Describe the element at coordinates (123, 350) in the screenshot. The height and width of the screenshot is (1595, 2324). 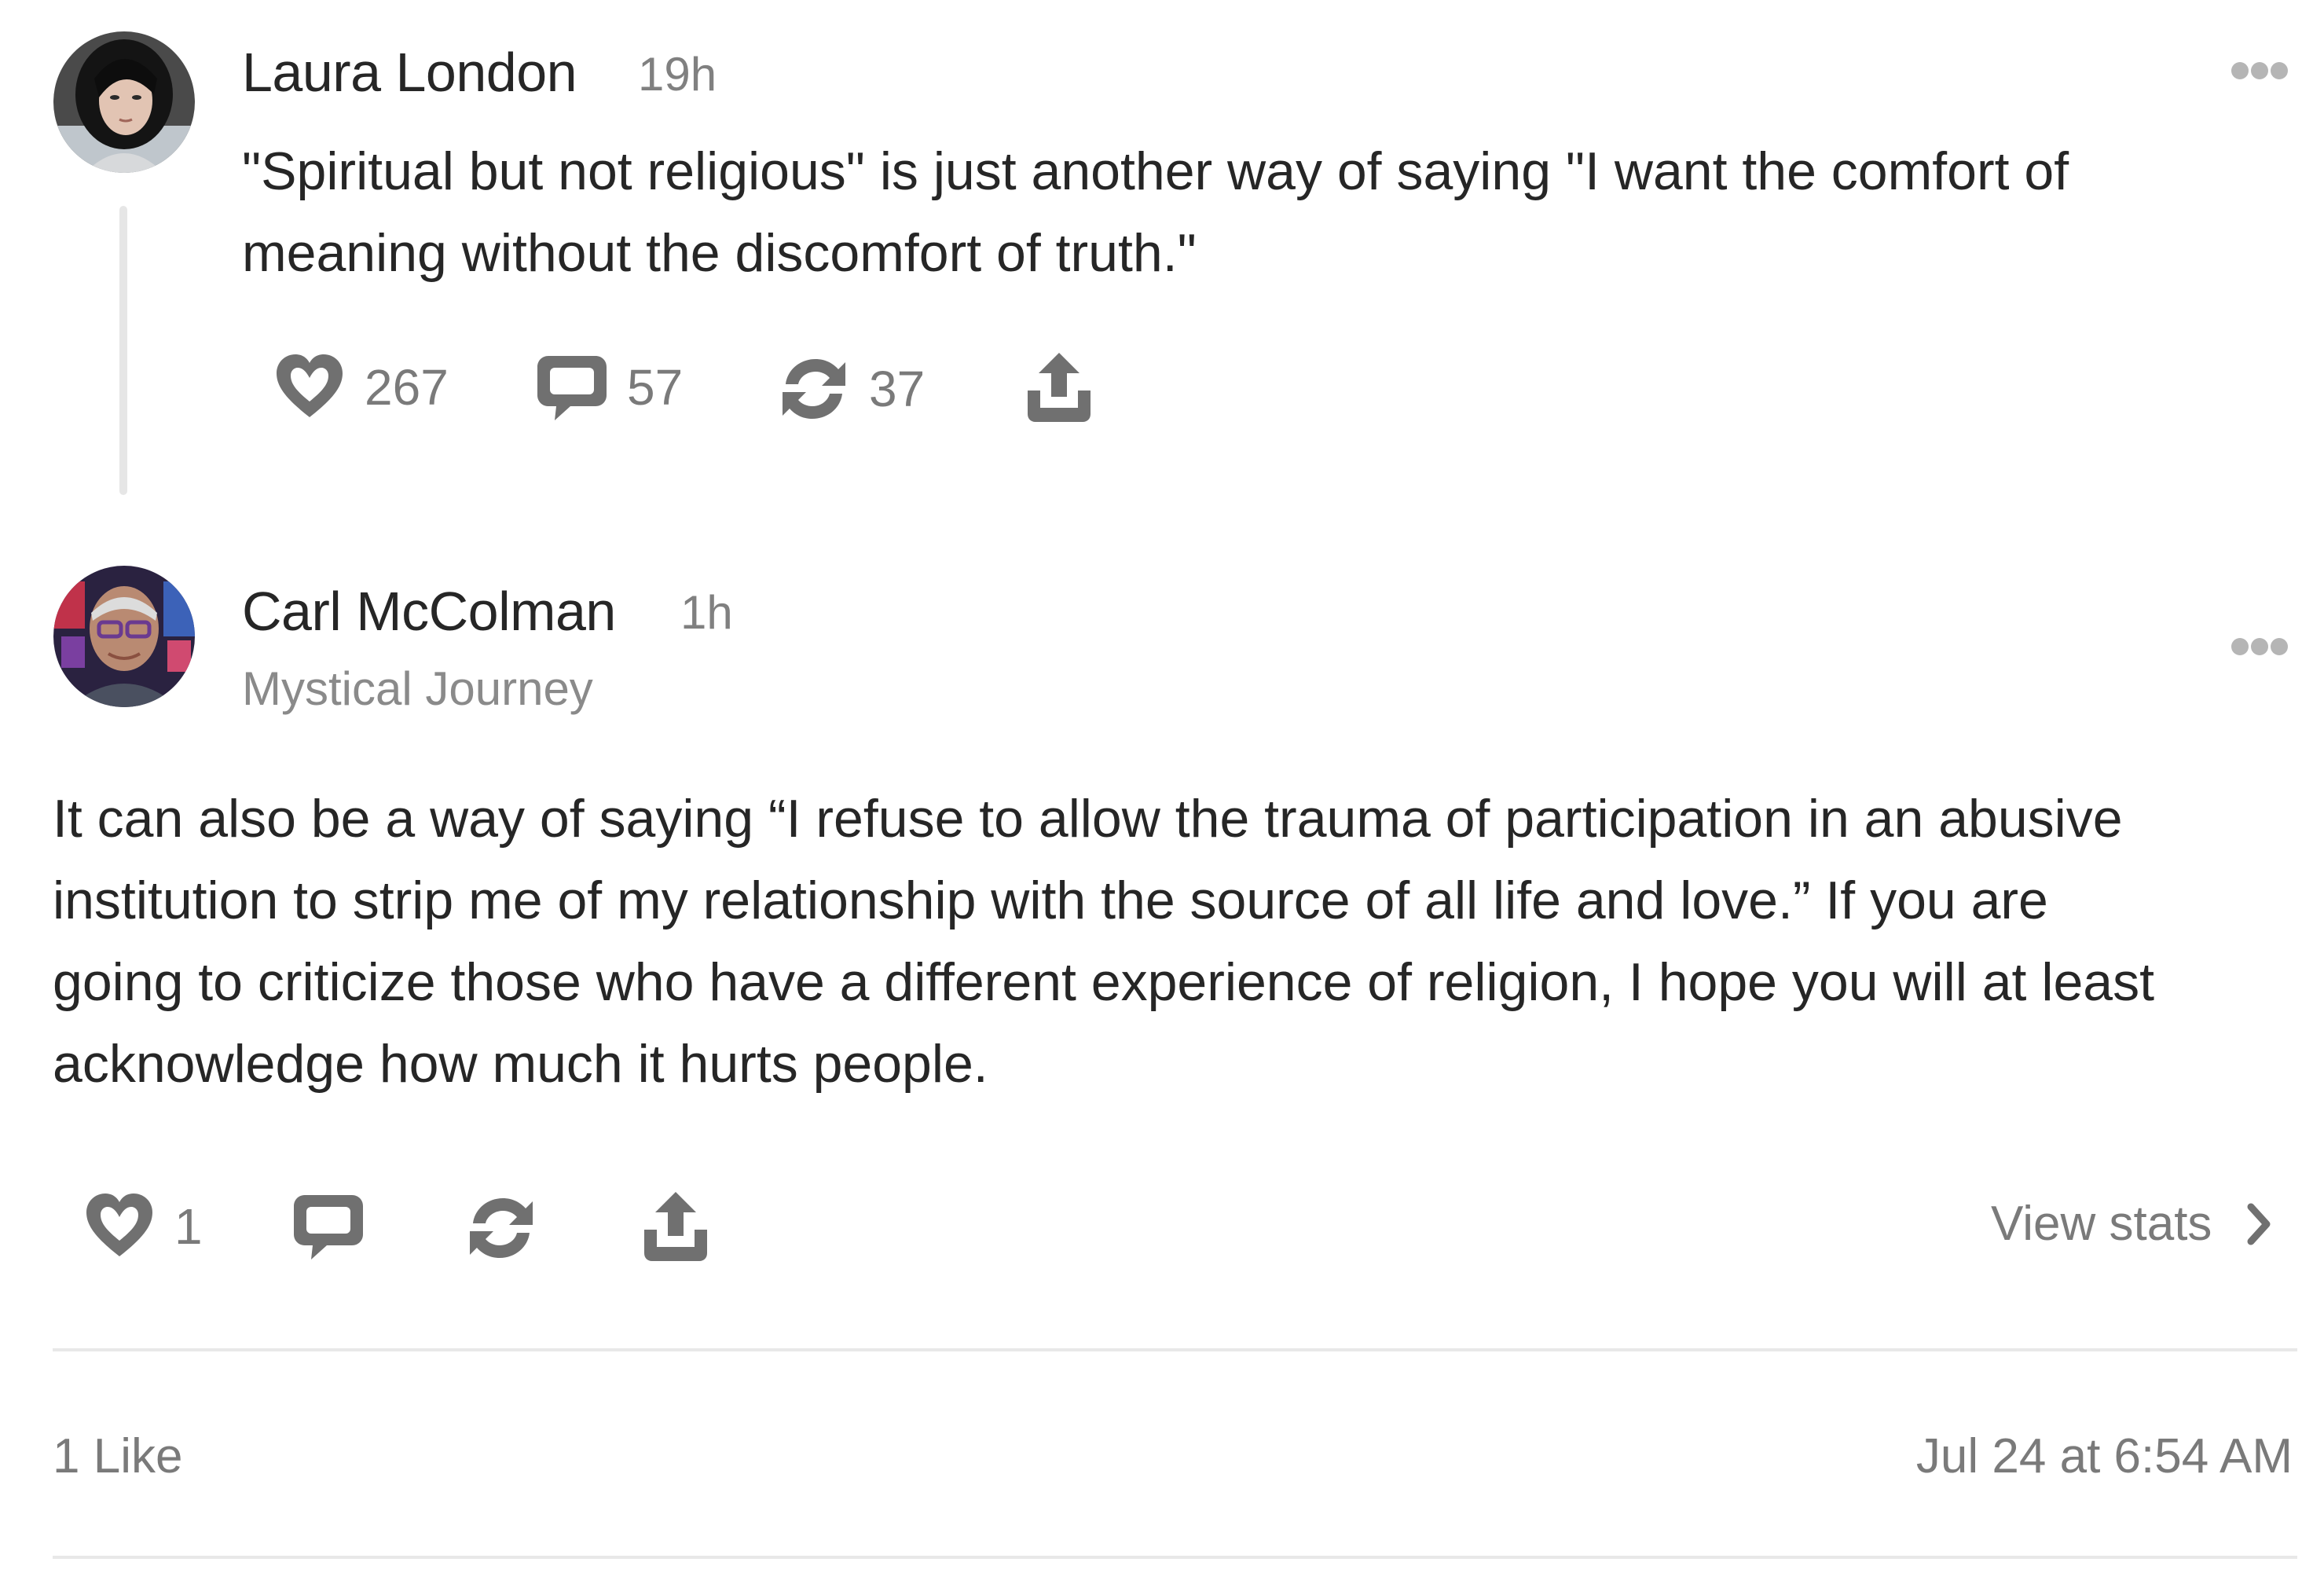
I see `thread-line` at that location.